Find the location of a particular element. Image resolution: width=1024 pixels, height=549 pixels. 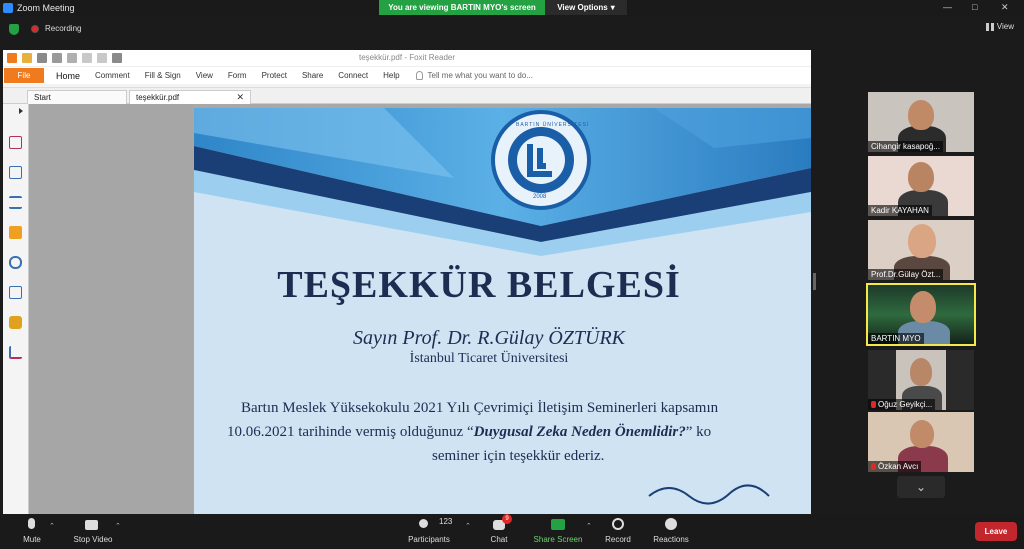

gallery-resize-handle is located at coordinates (814, 281).